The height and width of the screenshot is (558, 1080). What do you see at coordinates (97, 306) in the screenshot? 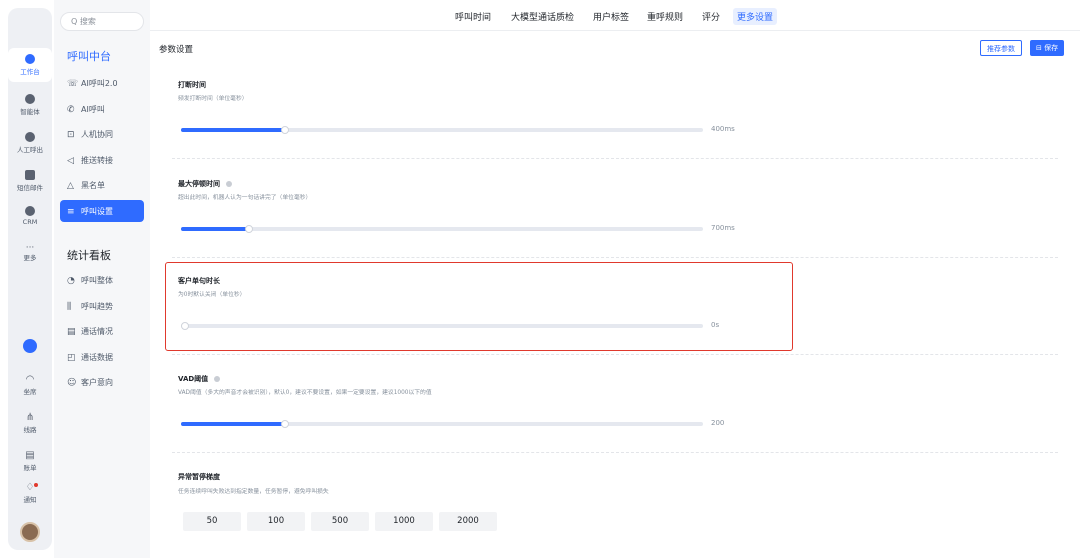
I see `nav-item-label: 呼叫趋势` at bounding box center [97, 306].